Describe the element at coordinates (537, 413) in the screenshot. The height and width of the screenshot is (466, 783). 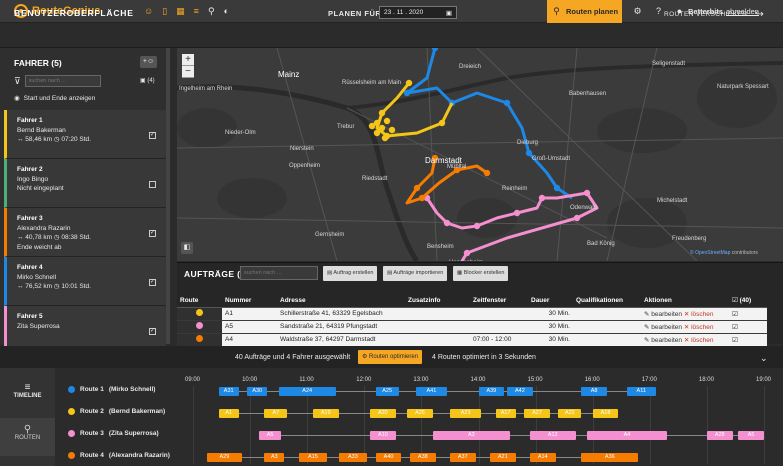
I see `order-block: A27` at that location.